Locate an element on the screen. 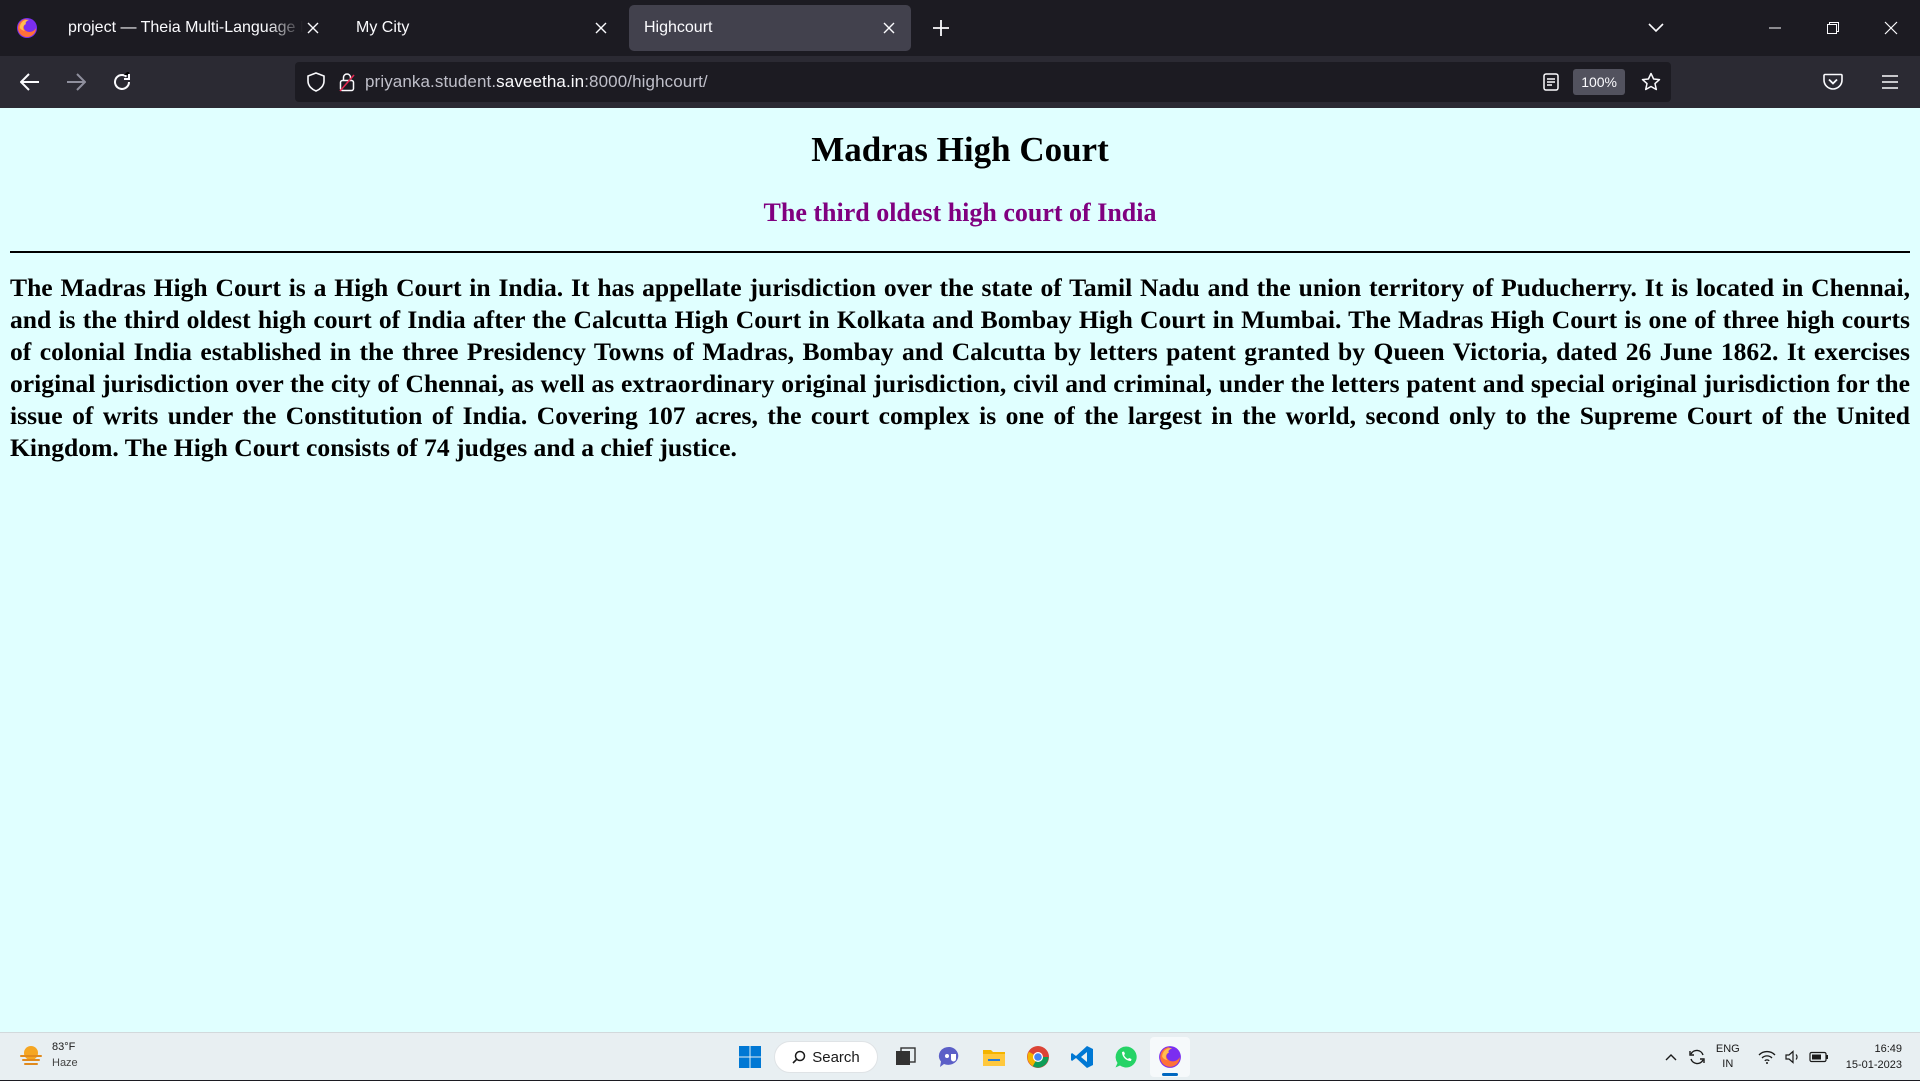  app-menu-button is located at coordinates (1890, 82).